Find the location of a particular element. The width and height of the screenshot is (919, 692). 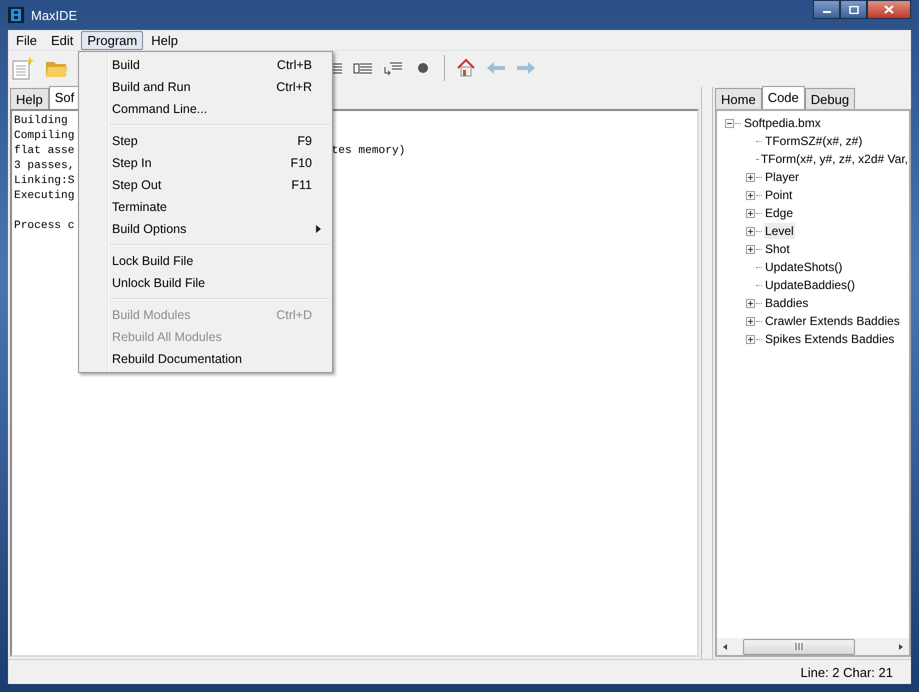

minimize-button is located at coordinates (826, 9).